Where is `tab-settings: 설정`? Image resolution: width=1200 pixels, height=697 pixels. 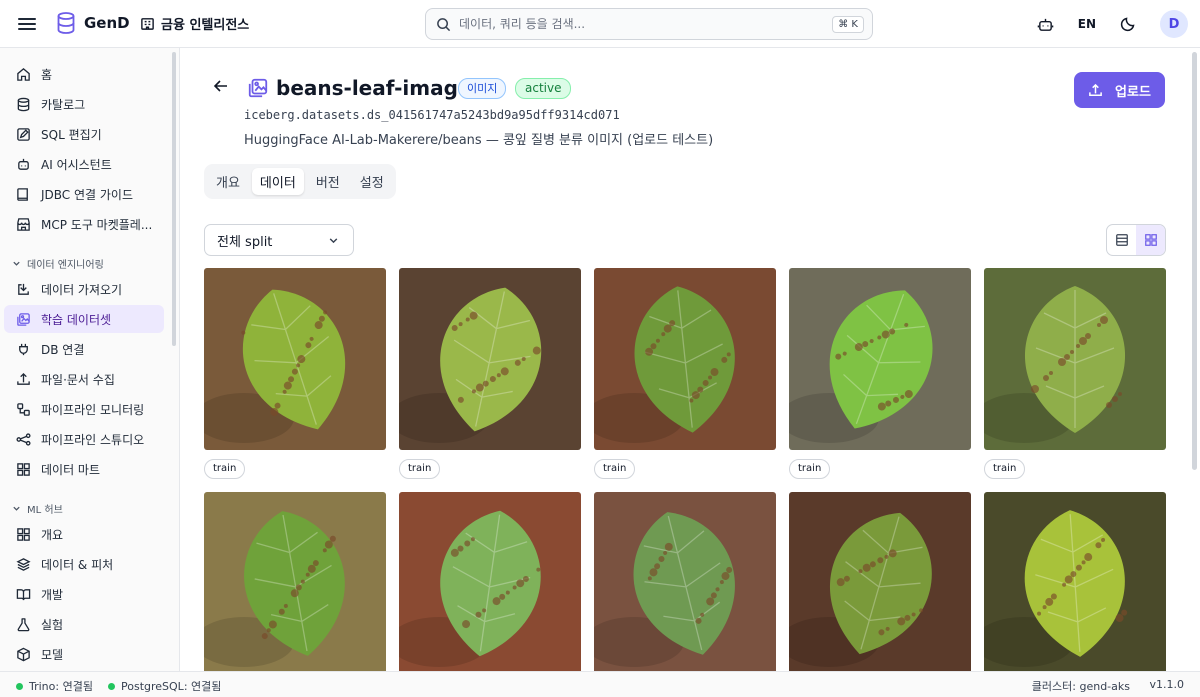
tab-settings: 설정 is located at coordinates (372, 181).